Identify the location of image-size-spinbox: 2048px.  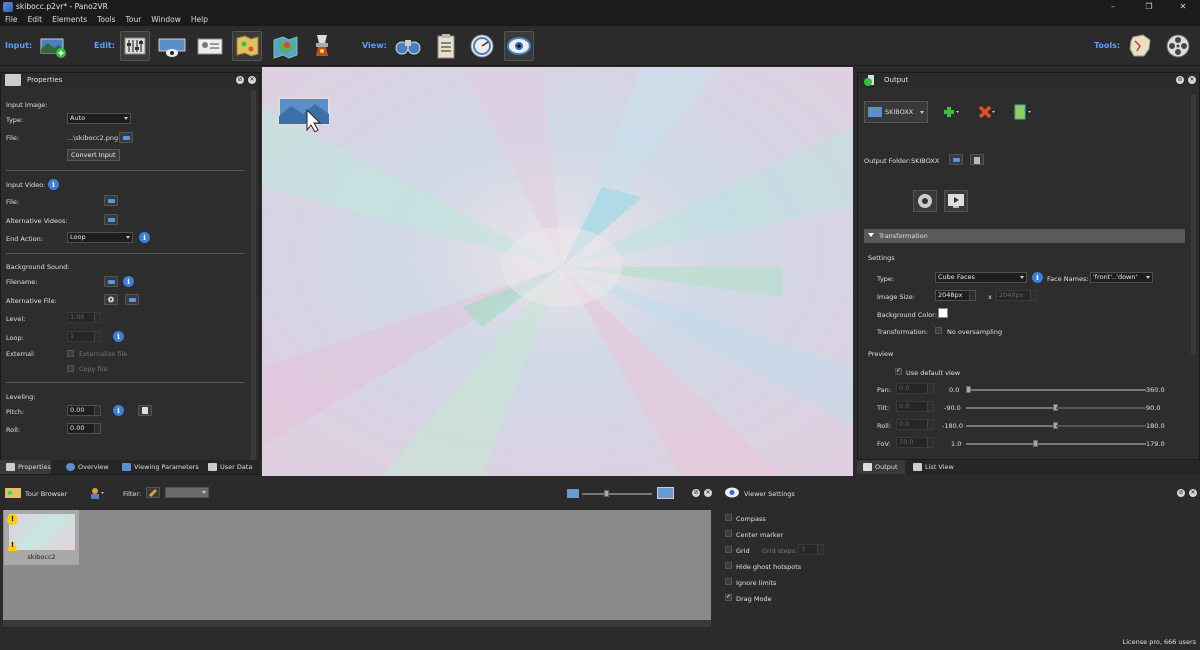
(955, 295).